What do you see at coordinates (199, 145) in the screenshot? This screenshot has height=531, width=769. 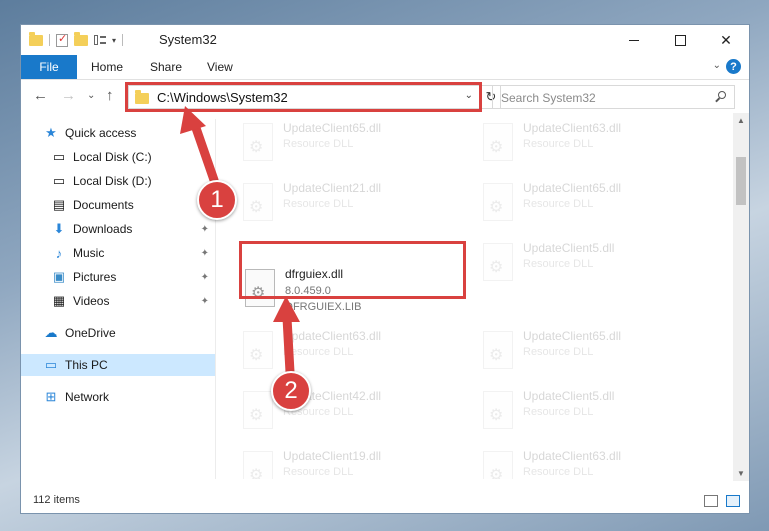 I see `arrow-to-address` at bounding box center [199, 145].